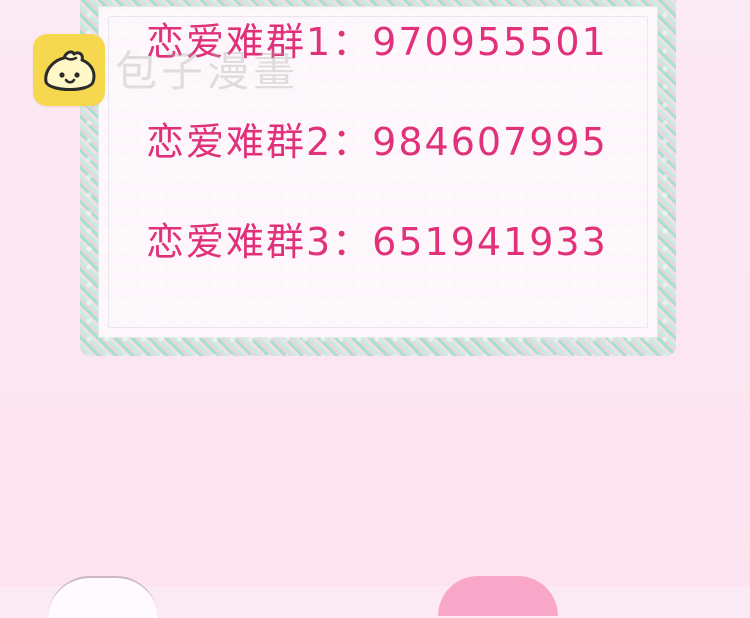 The image size is (750, 618). What do you see at coordinates (498, 596) in the screenshot?
I see `bottom-right-character-hint` at bounding box center [498, 596].